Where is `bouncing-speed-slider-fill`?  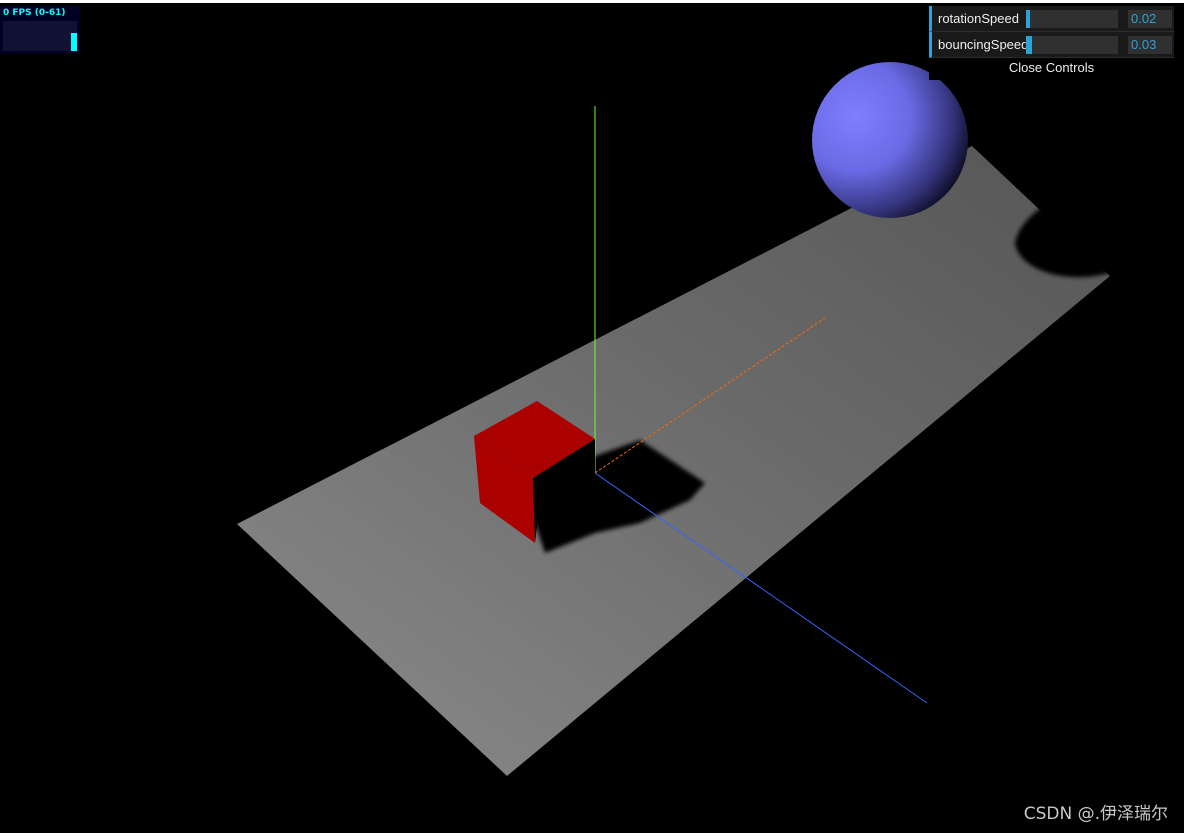 bouncing-speed-slider-fill is located at coordinates (1029, 45).